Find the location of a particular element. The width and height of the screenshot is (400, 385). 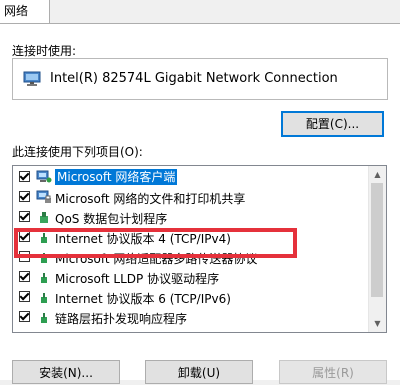

file-print-sharing-icon is located at coordinates (44, 197).